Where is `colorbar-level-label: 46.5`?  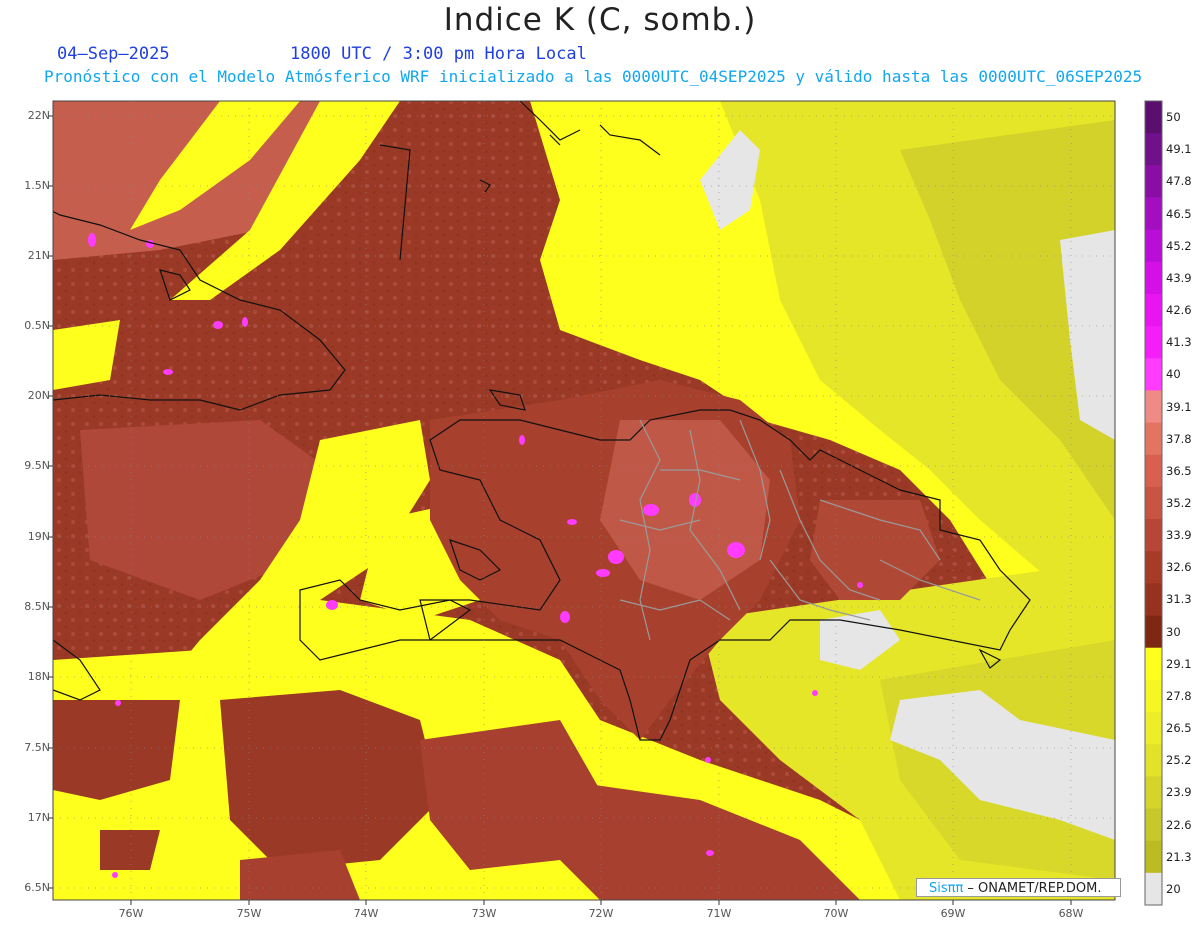 colorbar-level-label: 46.5 is located at coordinates (1179, 213).